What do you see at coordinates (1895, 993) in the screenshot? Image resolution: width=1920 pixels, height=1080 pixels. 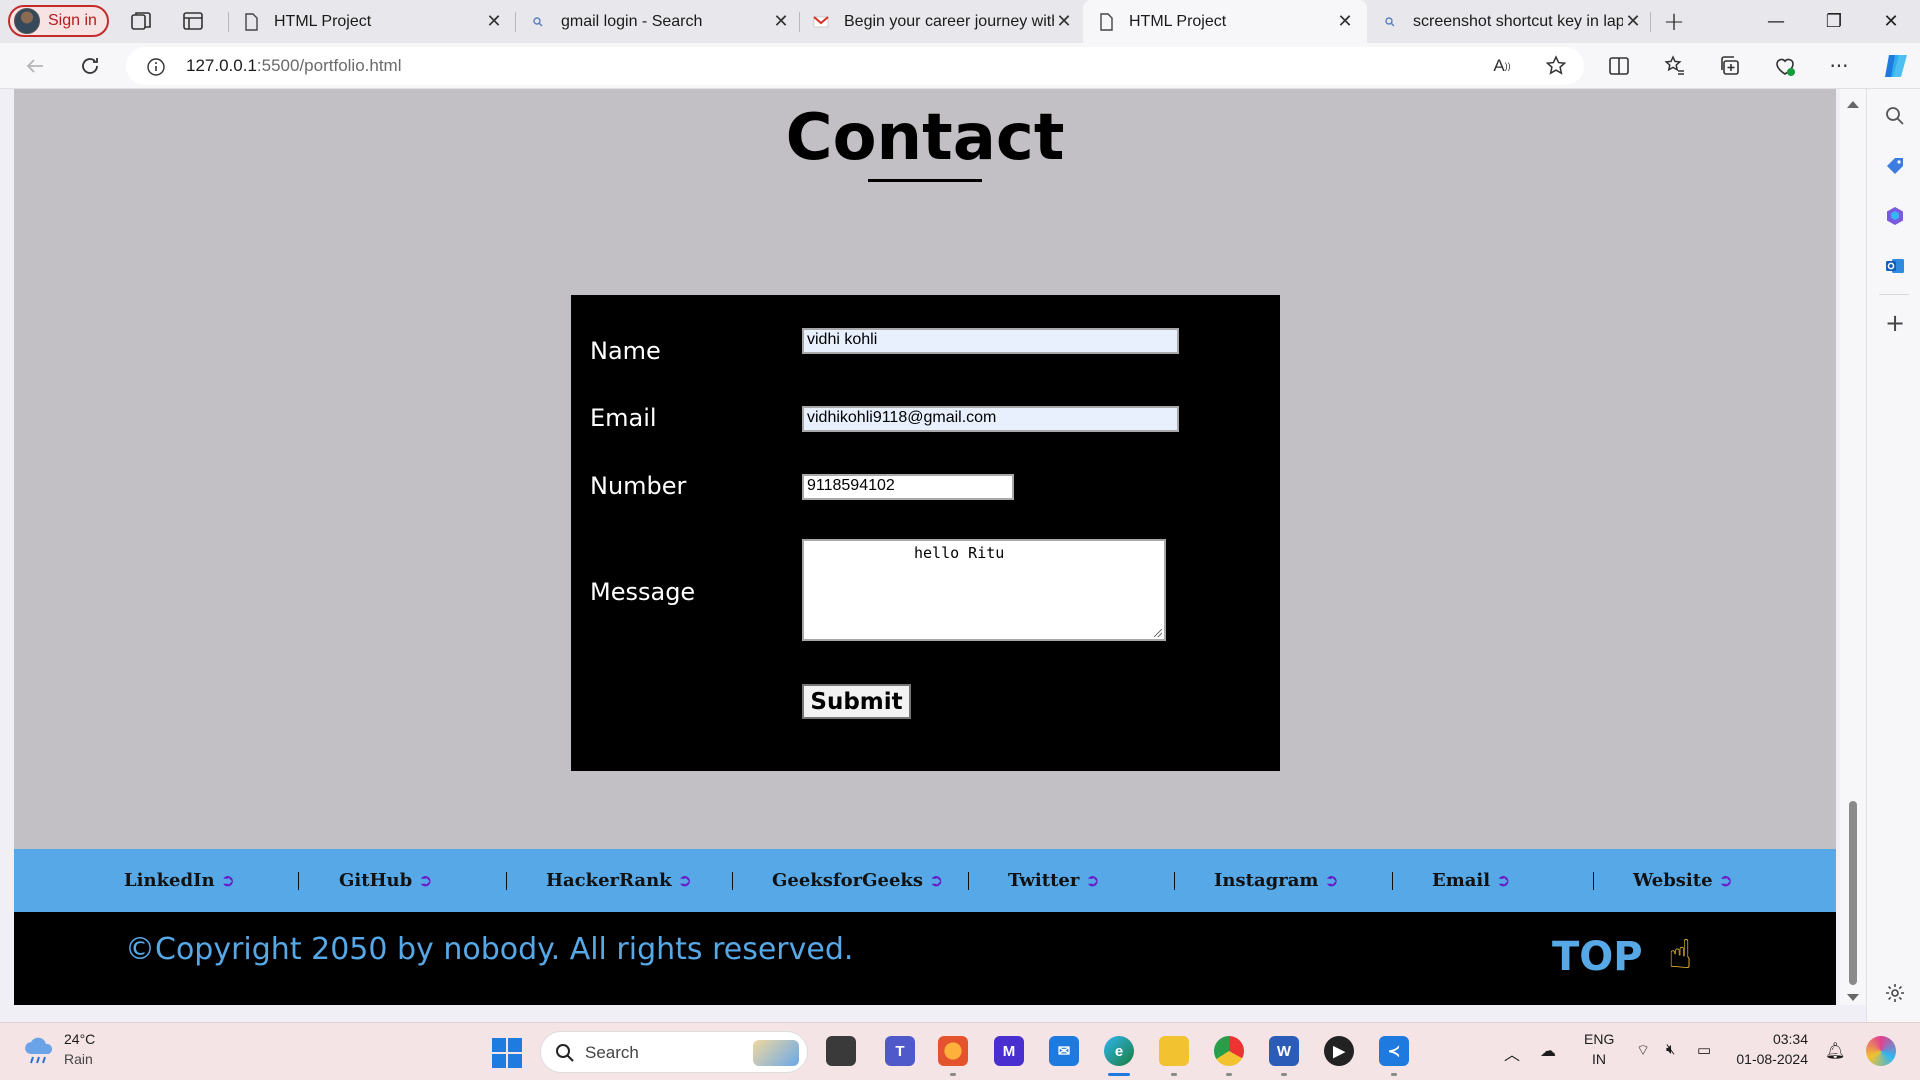 I see `settings-gear-icon` at bounding box center [1895, 993].